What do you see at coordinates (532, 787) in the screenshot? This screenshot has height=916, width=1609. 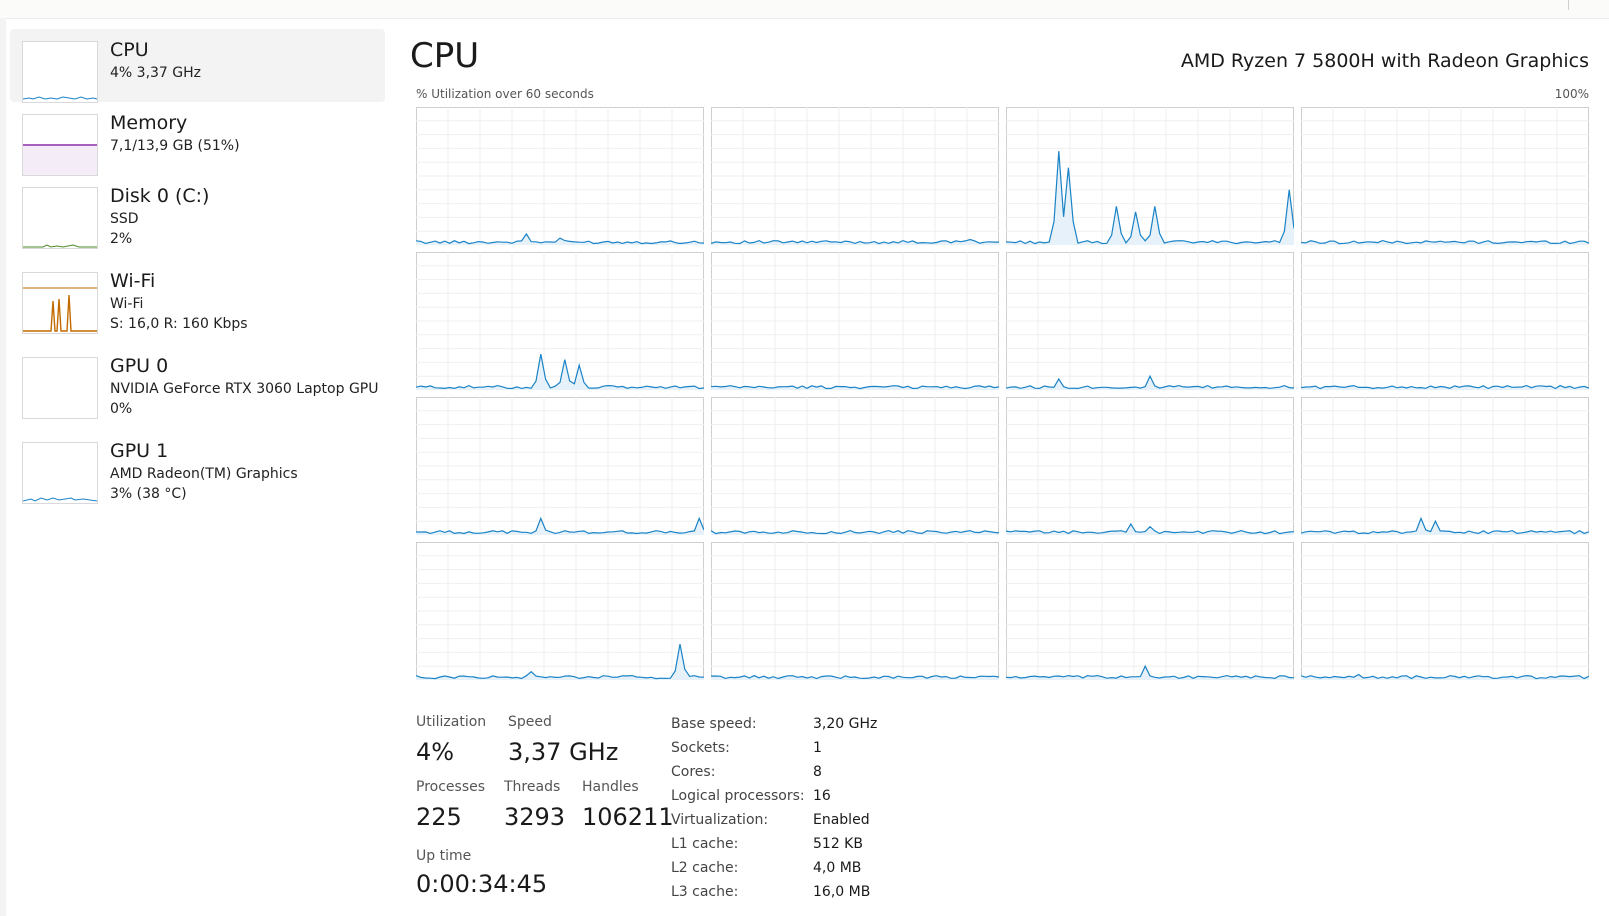 I see `threads-label: Threads` at bounding box center [532, 787].